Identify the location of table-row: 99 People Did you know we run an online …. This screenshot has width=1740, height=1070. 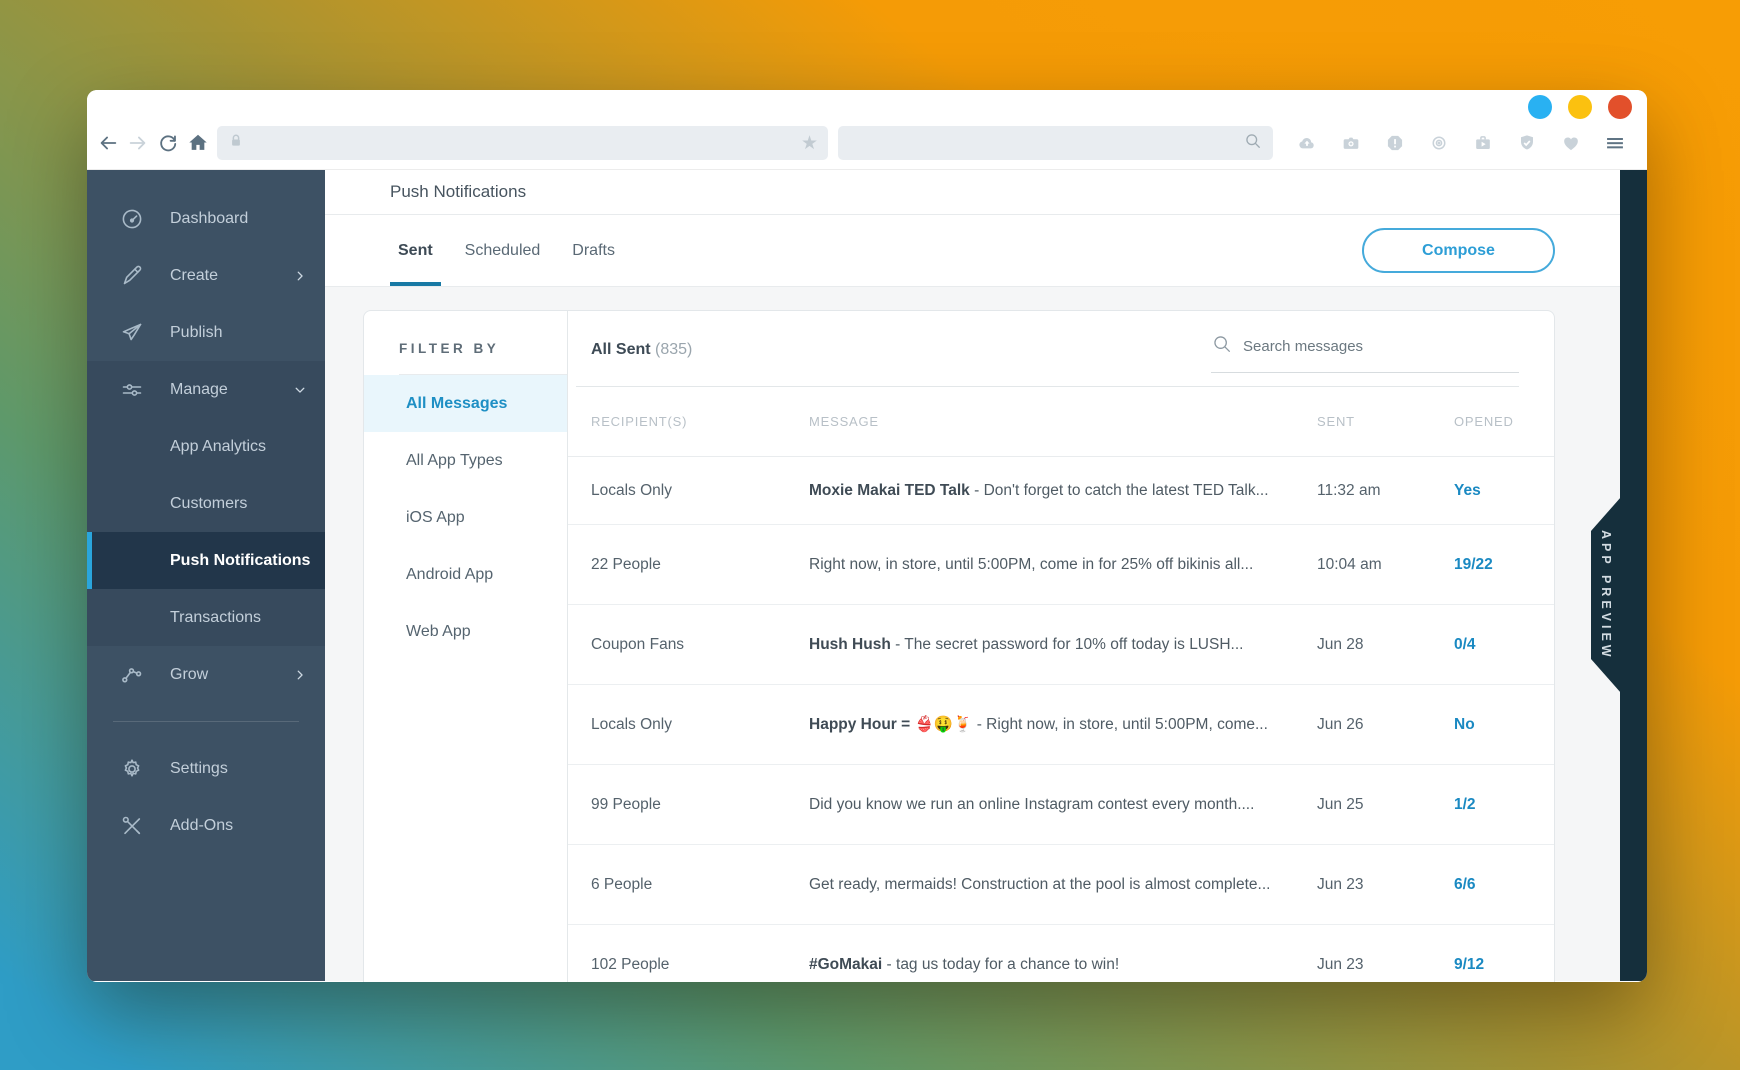
(1061, 805).